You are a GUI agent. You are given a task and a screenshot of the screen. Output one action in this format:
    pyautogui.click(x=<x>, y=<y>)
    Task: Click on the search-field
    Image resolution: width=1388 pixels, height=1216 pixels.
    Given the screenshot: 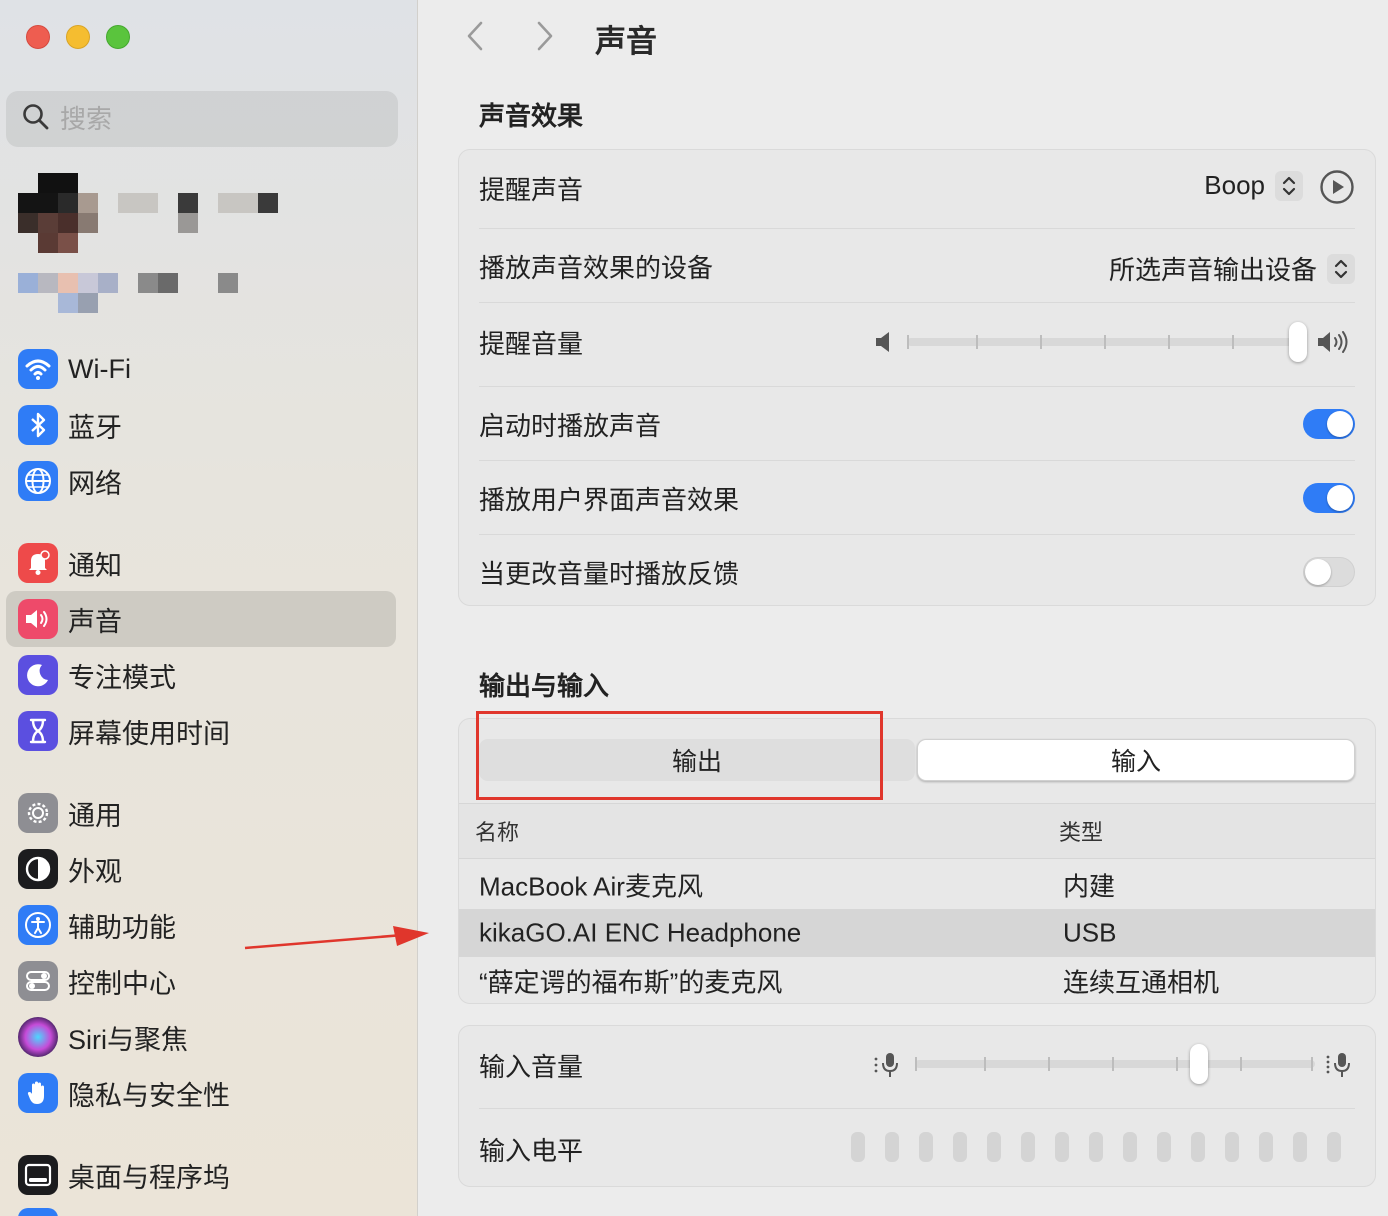 What is the action you would take?
    pyautogui.click(x=202, y=119)
    